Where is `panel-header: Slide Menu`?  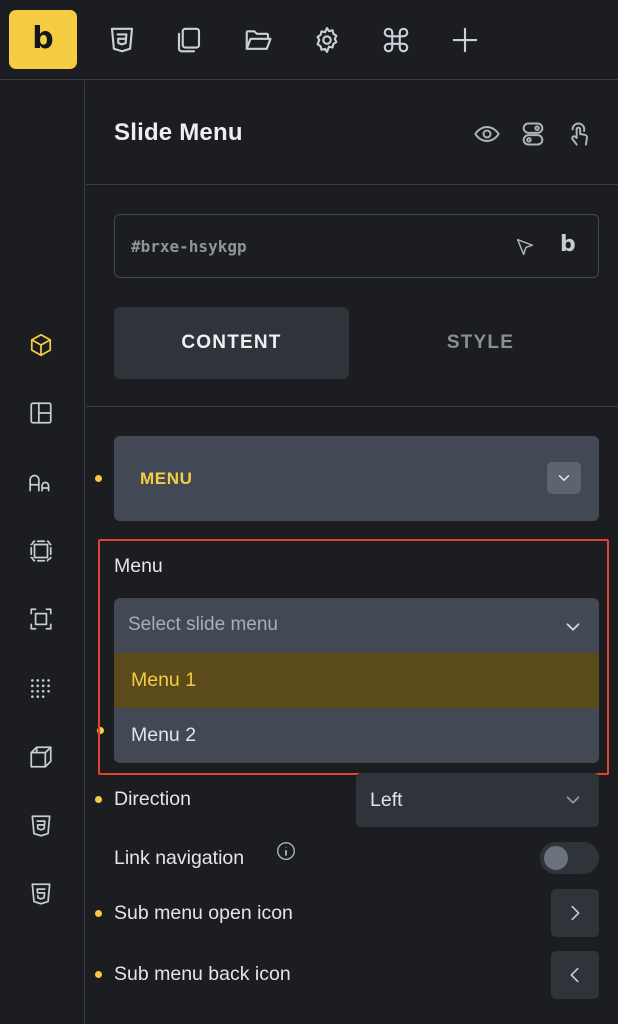
panel-header: Slide Menu is located at coordinates (352, 133).